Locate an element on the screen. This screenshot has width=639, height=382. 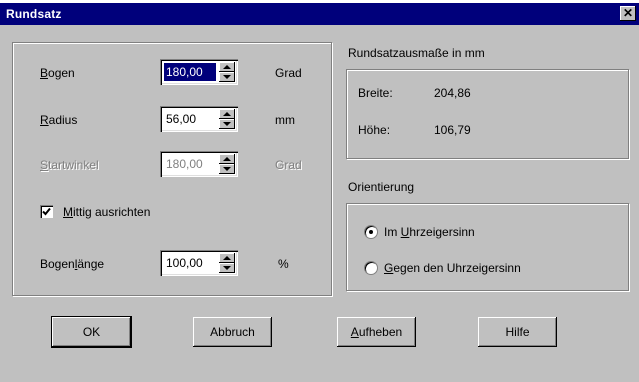
close-button: ✕ is located at coordinates (628, 13).